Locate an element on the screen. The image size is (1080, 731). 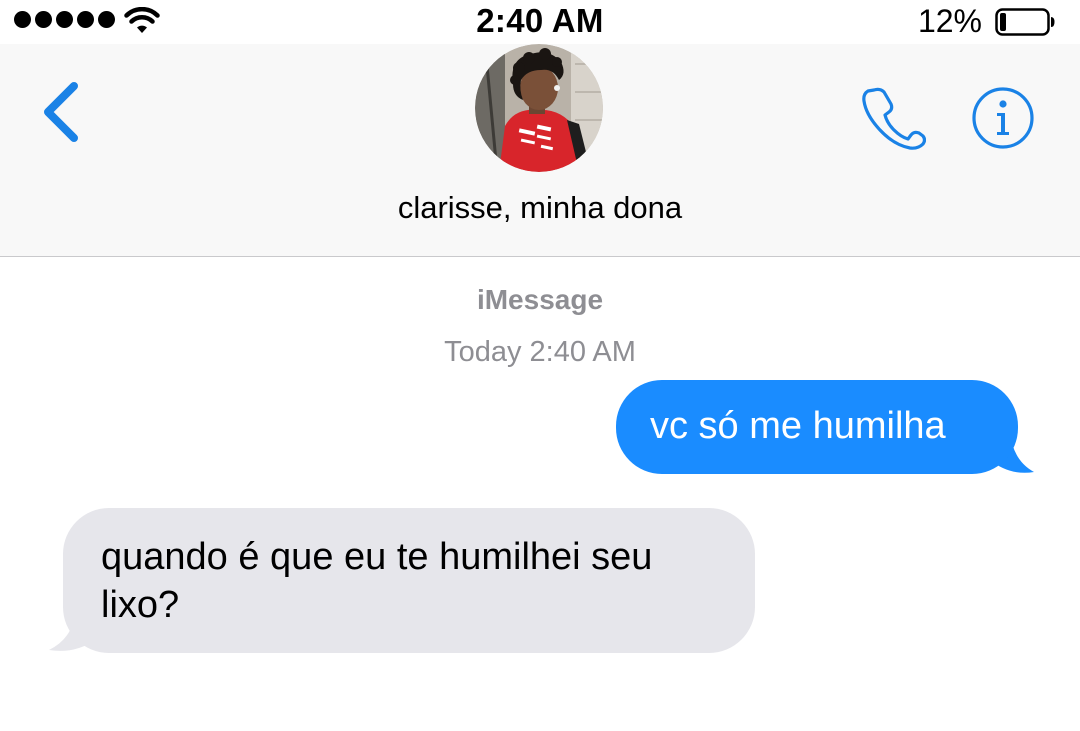
sent-message-bubble: vc só me humilha is located at coordinates (817, 427).